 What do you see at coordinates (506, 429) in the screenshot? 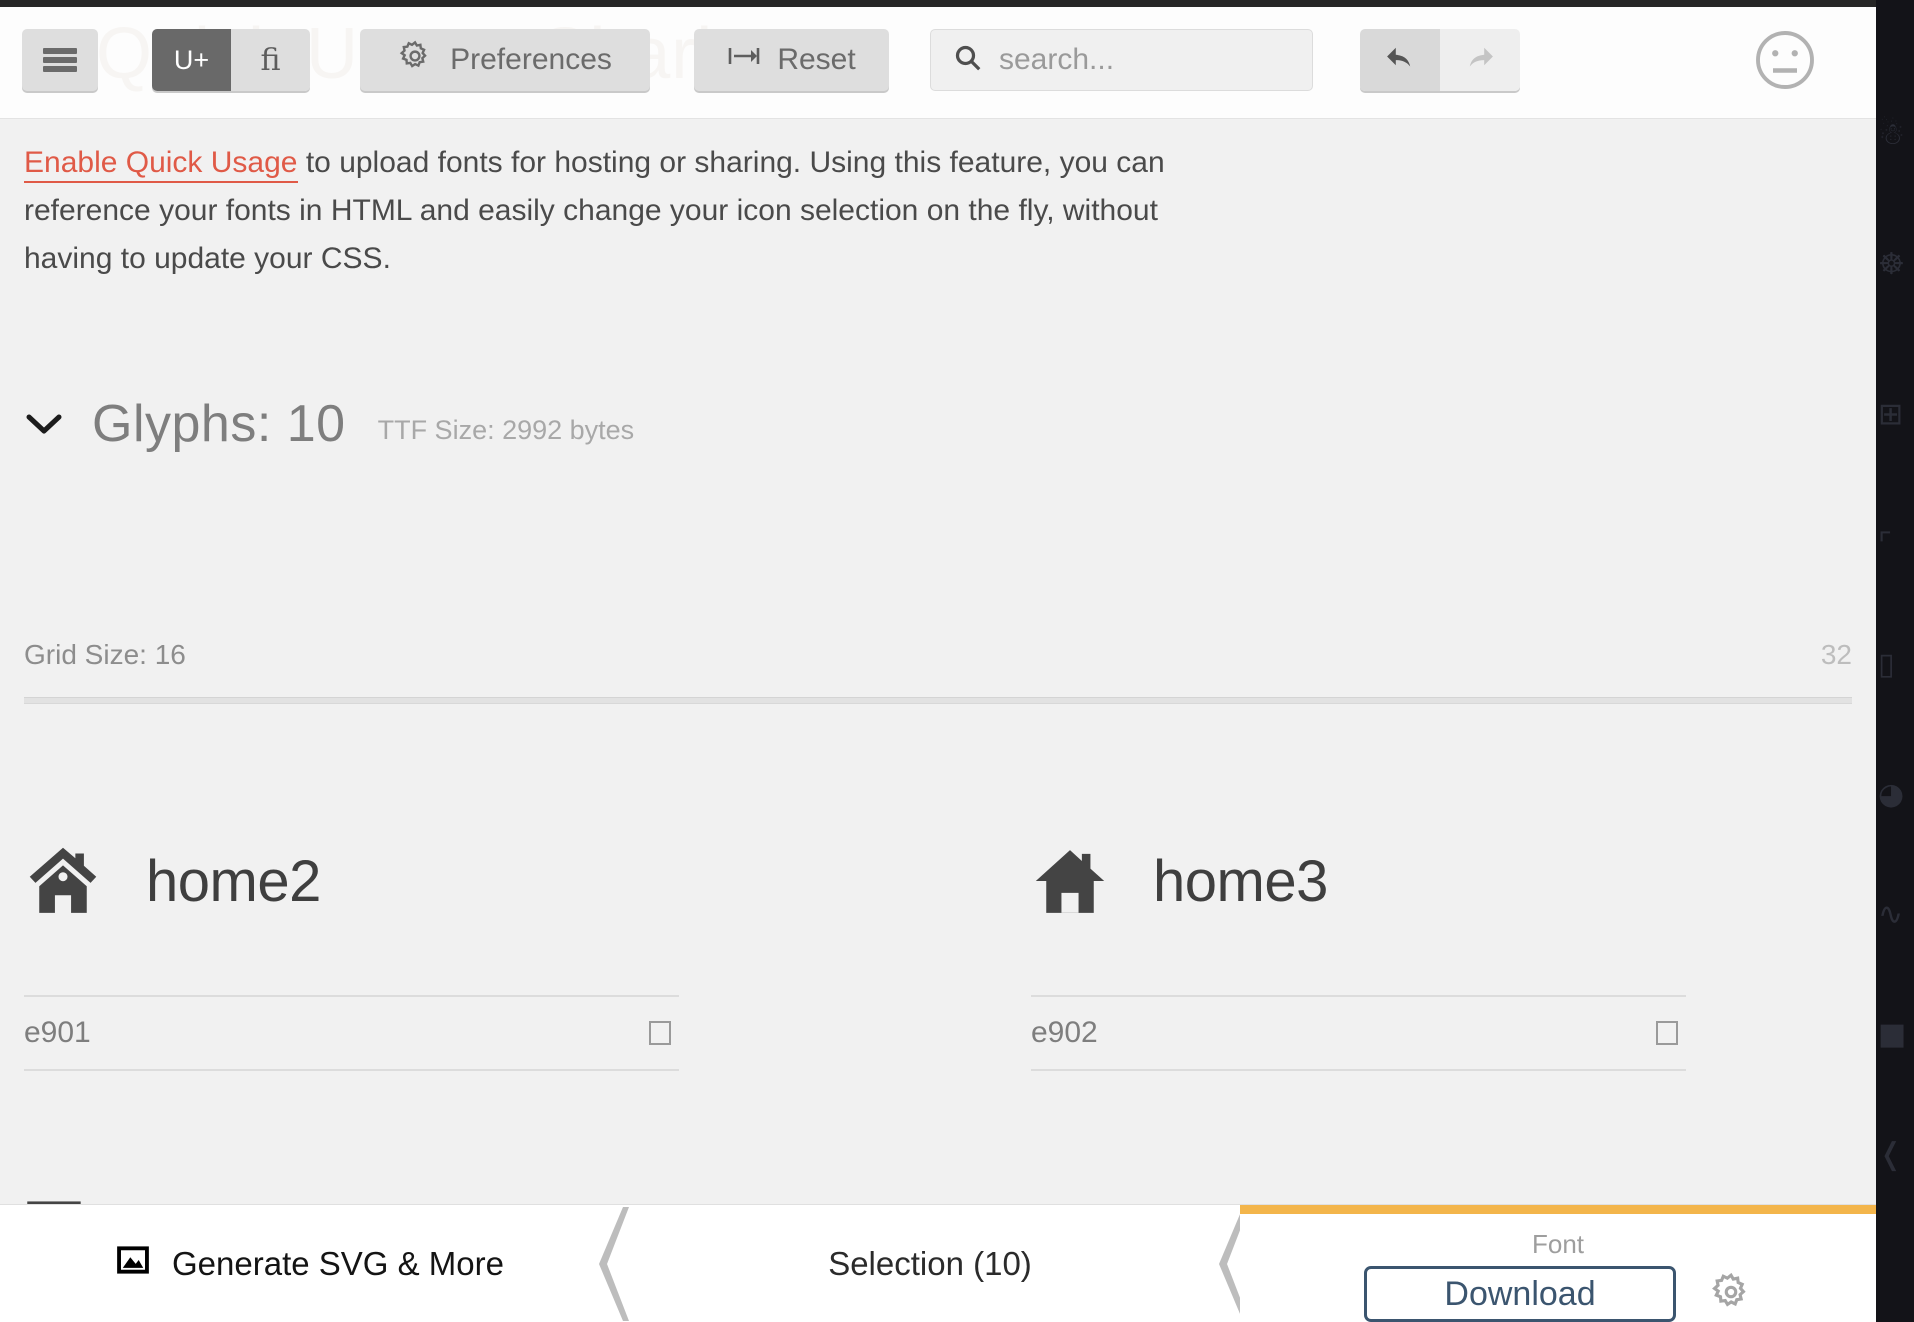
I see `ttf-size-label: TTF Size: 2992 bytes` at bounding box center [506, 429].